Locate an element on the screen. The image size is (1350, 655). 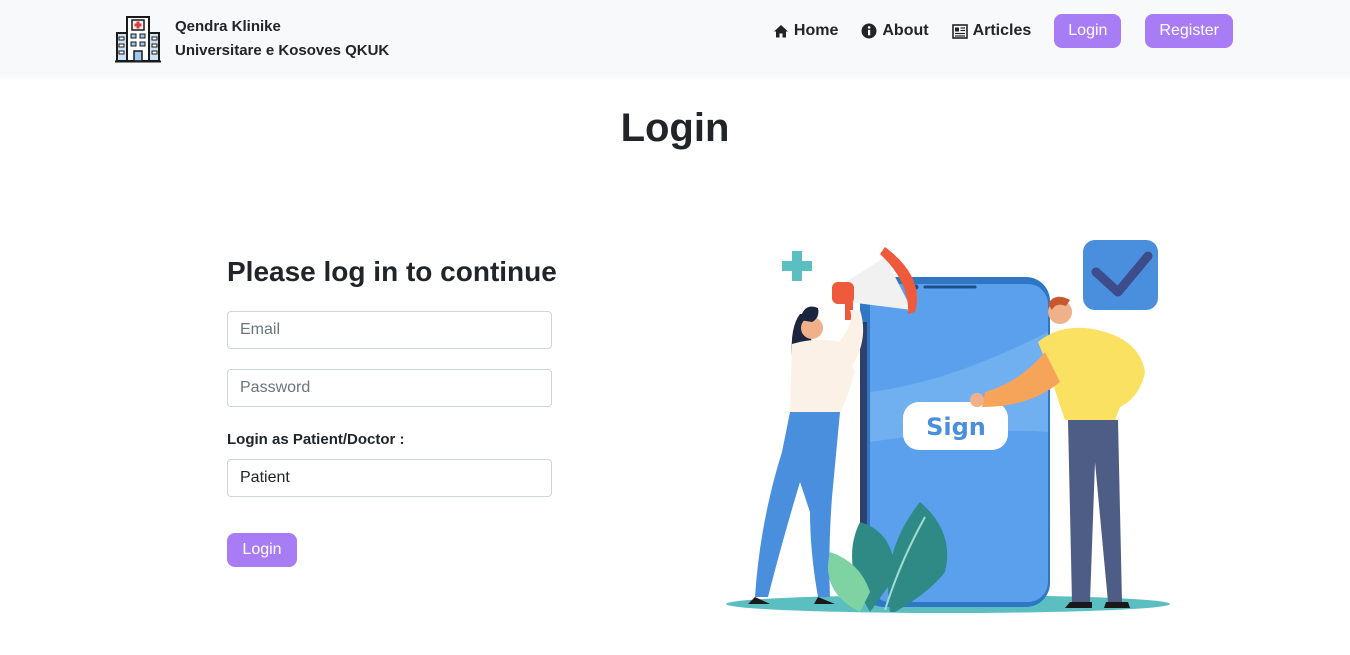
woman-figure is located at coordinates (806, 455).